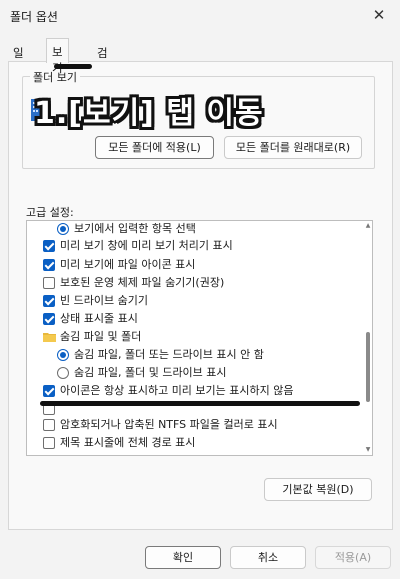 The width and height of the screenshot is (400, 579). What do you see at coordinates (200, 403) in the screenshot?
I see `annotation-underline-item` at bounding box center [200, 403].